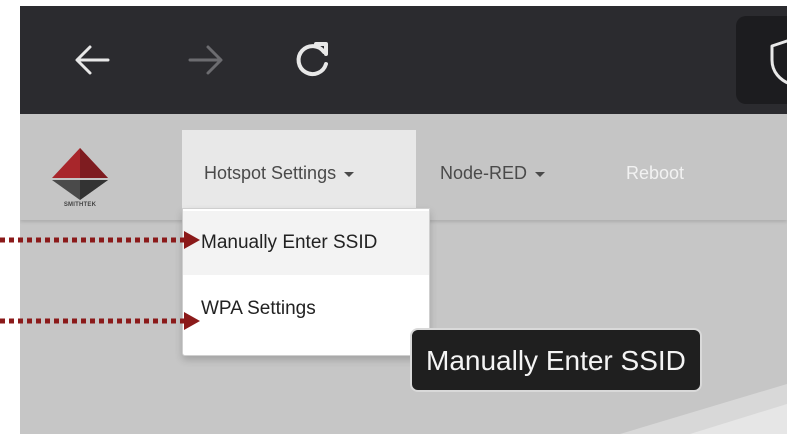  I want to click on arrow-right-icon, so click(205, 60).